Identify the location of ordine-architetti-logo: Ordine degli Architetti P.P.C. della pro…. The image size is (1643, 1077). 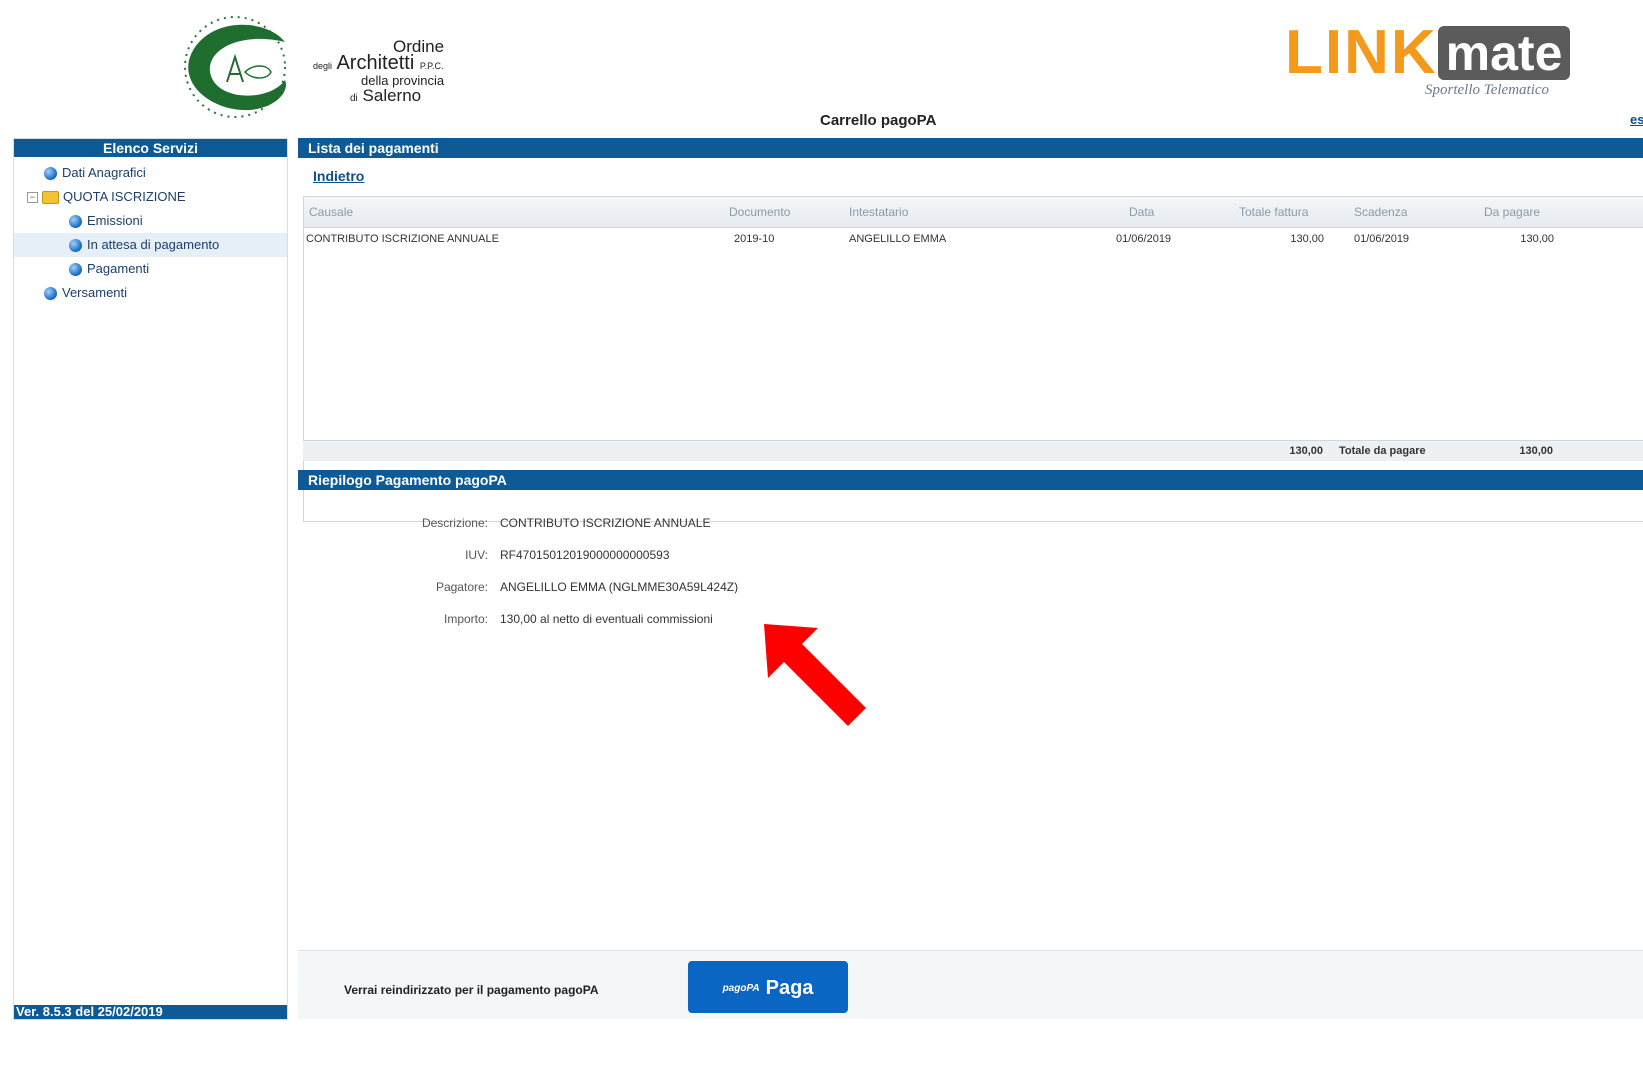
(325, 67).